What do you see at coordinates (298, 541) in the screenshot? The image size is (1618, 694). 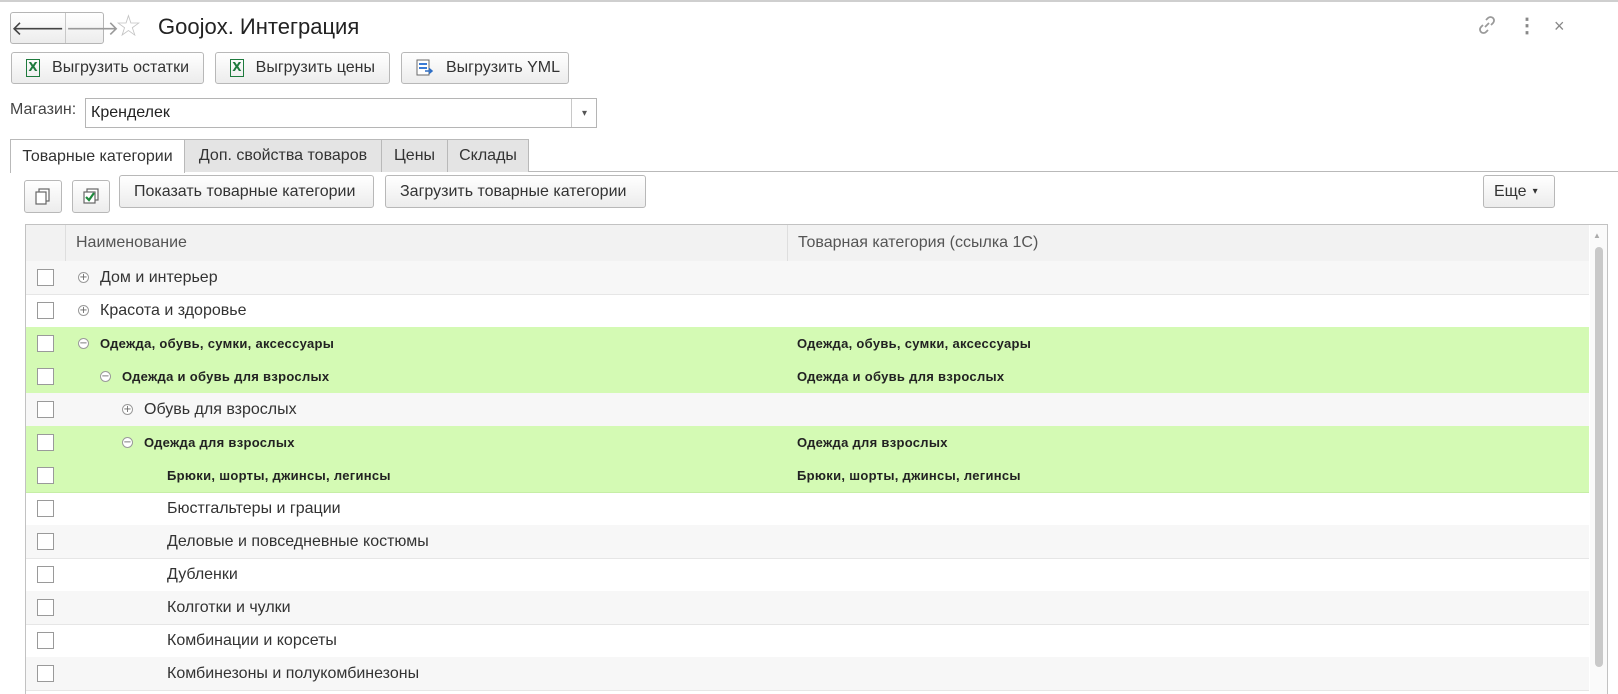 I see `category-name: Деловые и повседневные костюмы` at bounding box center [298, 541].